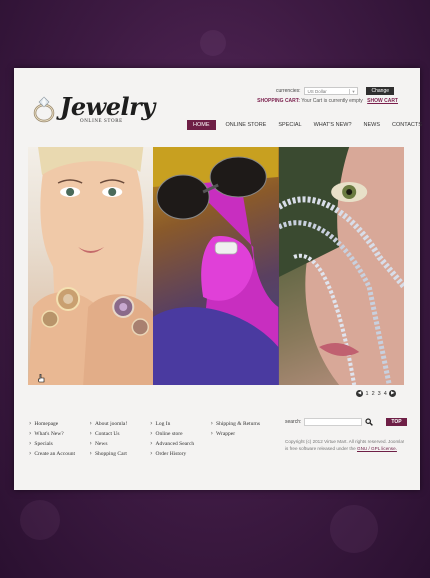 The height and width of the screenshot is (578, 430). I want to click on model-veil-illustration, so click(341, 266).